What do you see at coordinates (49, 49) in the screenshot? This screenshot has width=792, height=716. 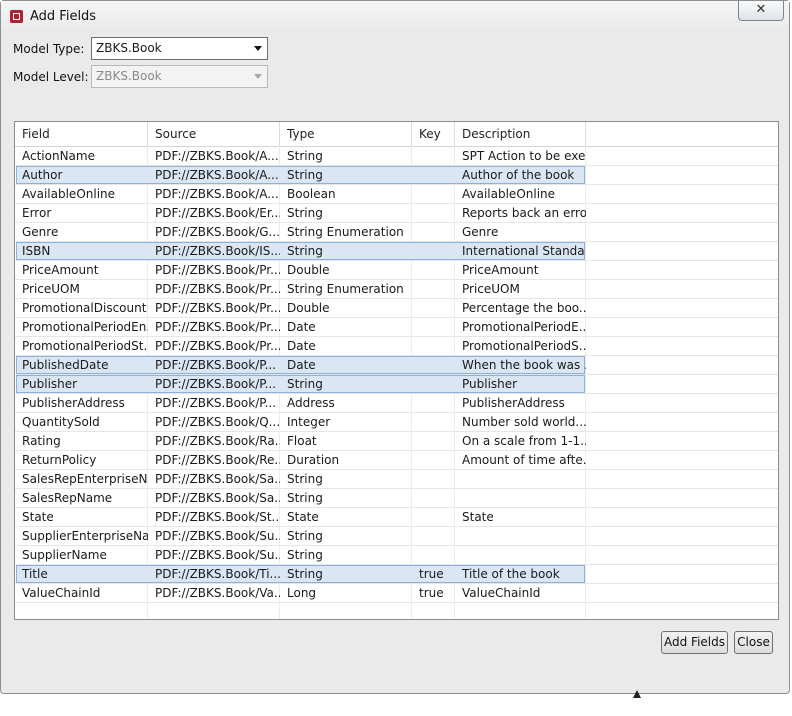 I see `model-type-label: Model Type:` at bounding box center [49, 49].